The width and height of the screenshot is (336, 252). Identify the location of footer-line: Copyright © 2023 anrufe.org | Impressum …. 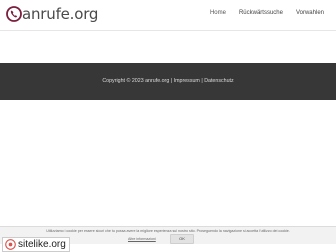
(168, 81).